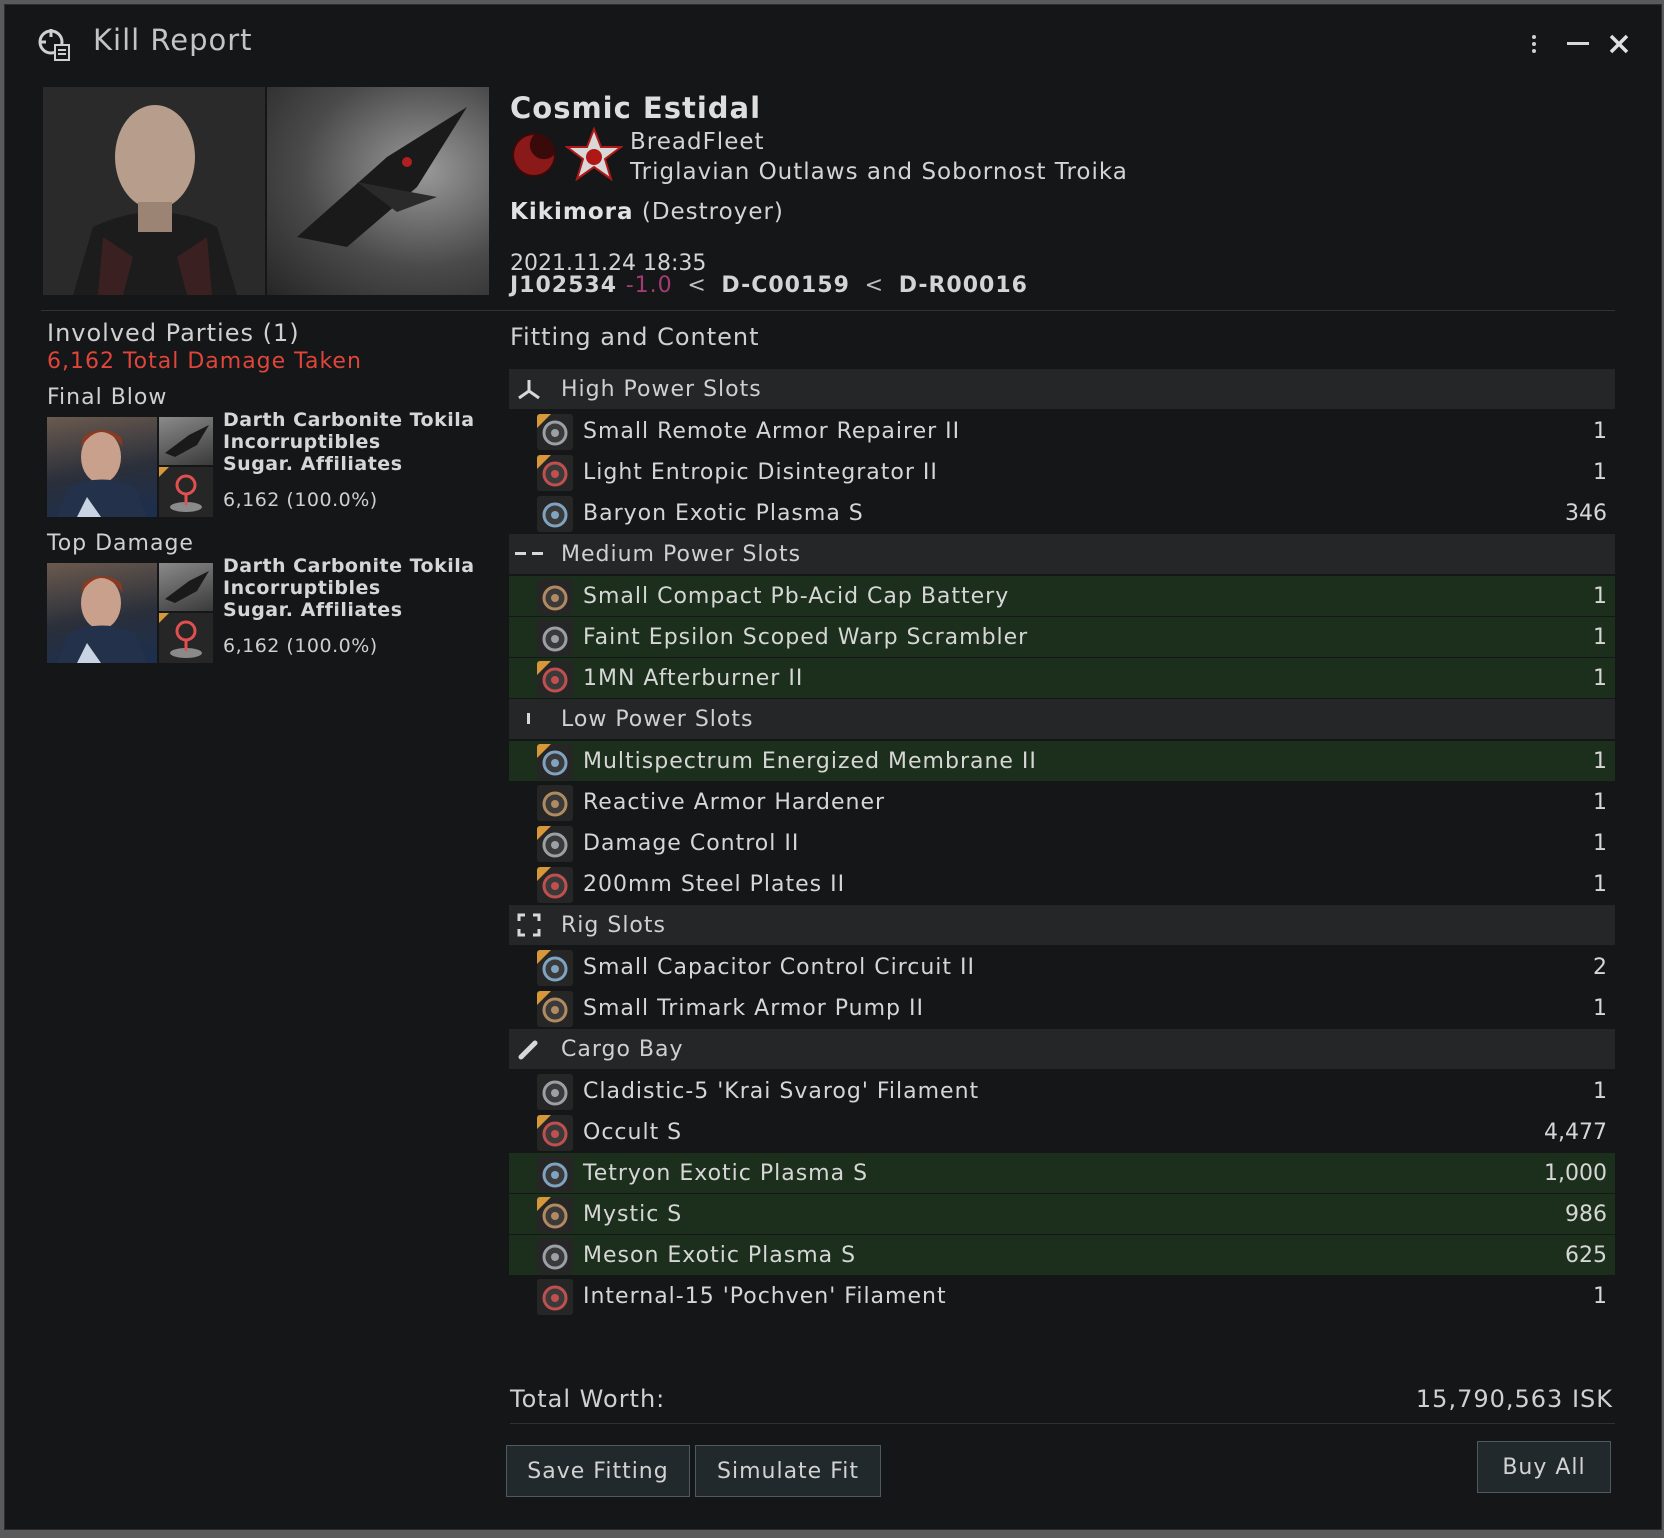  What do you see at coordinates (1062, 1296) in the screenshot?
I see `item-row-destroyed: Internal-15 'Pochven' Filament 1` at bounding box center [1062, 1296].